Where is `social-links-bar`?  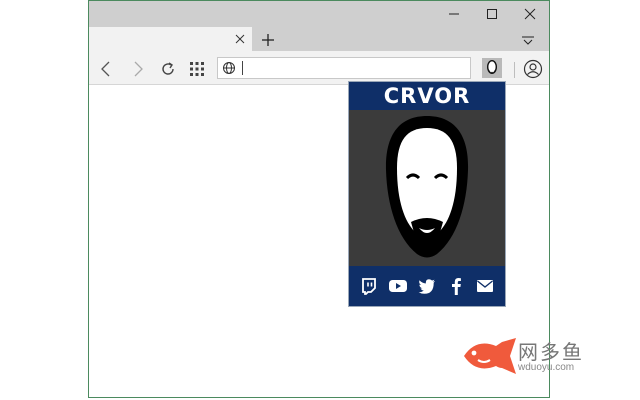 social-links-bar is located at coordinates (427, 286).